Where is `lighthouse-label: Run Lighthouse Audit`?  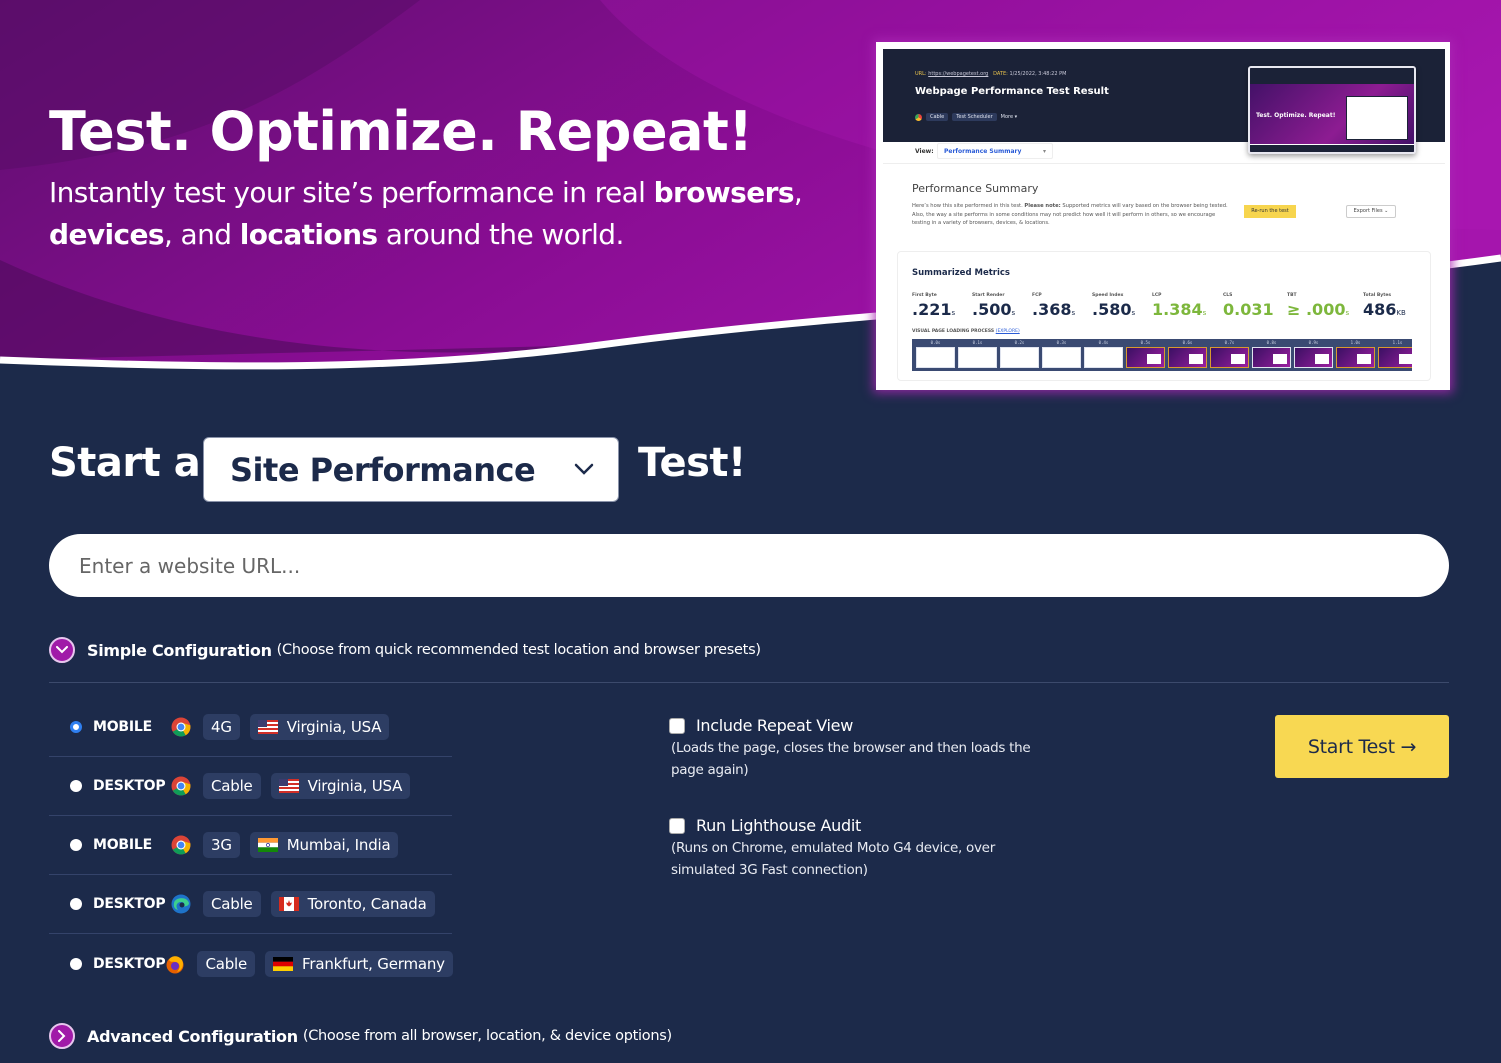
lighthouse-label: Run Lighthouse Audit is located at coordinates (778, 825).